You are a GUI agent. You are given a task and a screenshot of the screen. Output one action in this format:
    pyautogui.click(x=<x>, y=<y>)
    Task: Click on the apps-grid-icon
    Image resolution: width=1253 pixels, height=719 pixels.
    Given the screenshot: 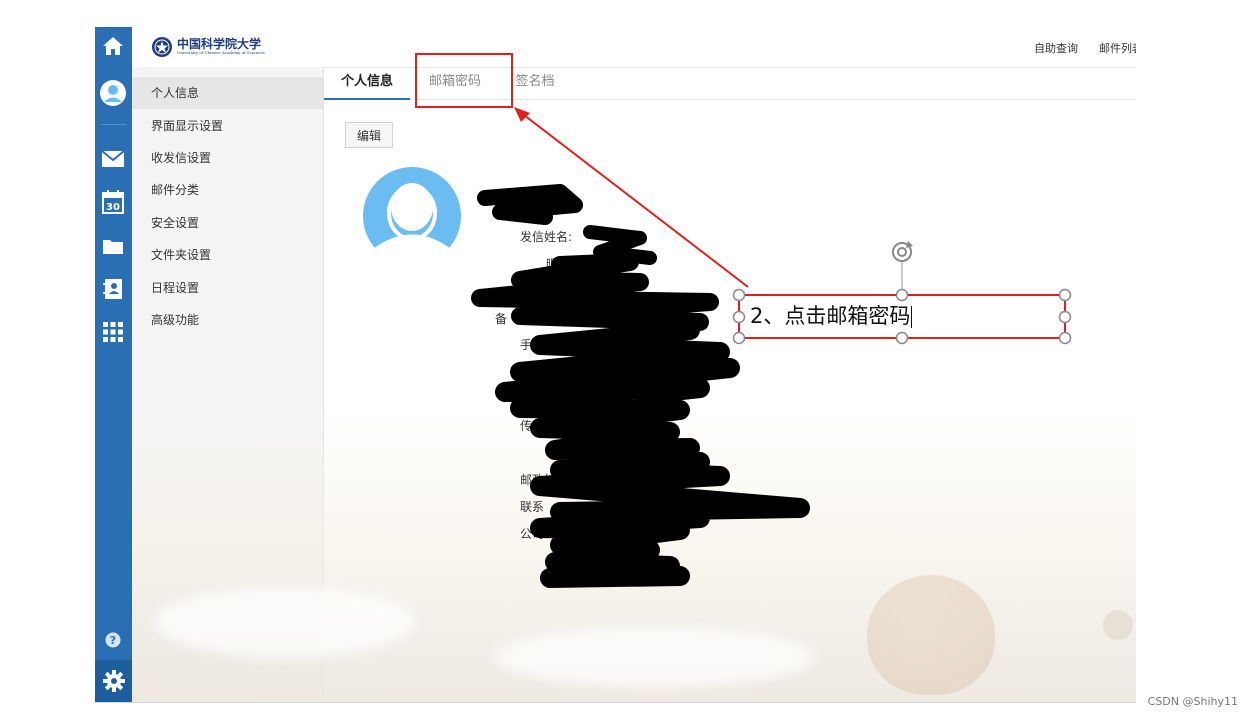 What is the action you would take?
    pyautogui.click(x=113, y=332)
    